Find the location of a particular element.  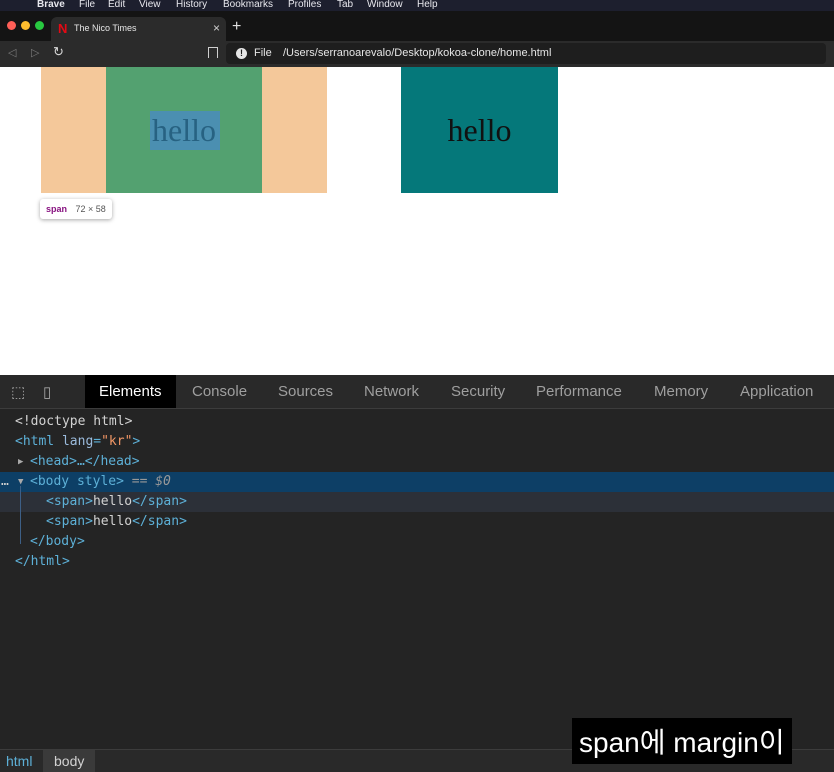

inspect-tooltip: span 72 × 58 is located at coordinates (76, 209).